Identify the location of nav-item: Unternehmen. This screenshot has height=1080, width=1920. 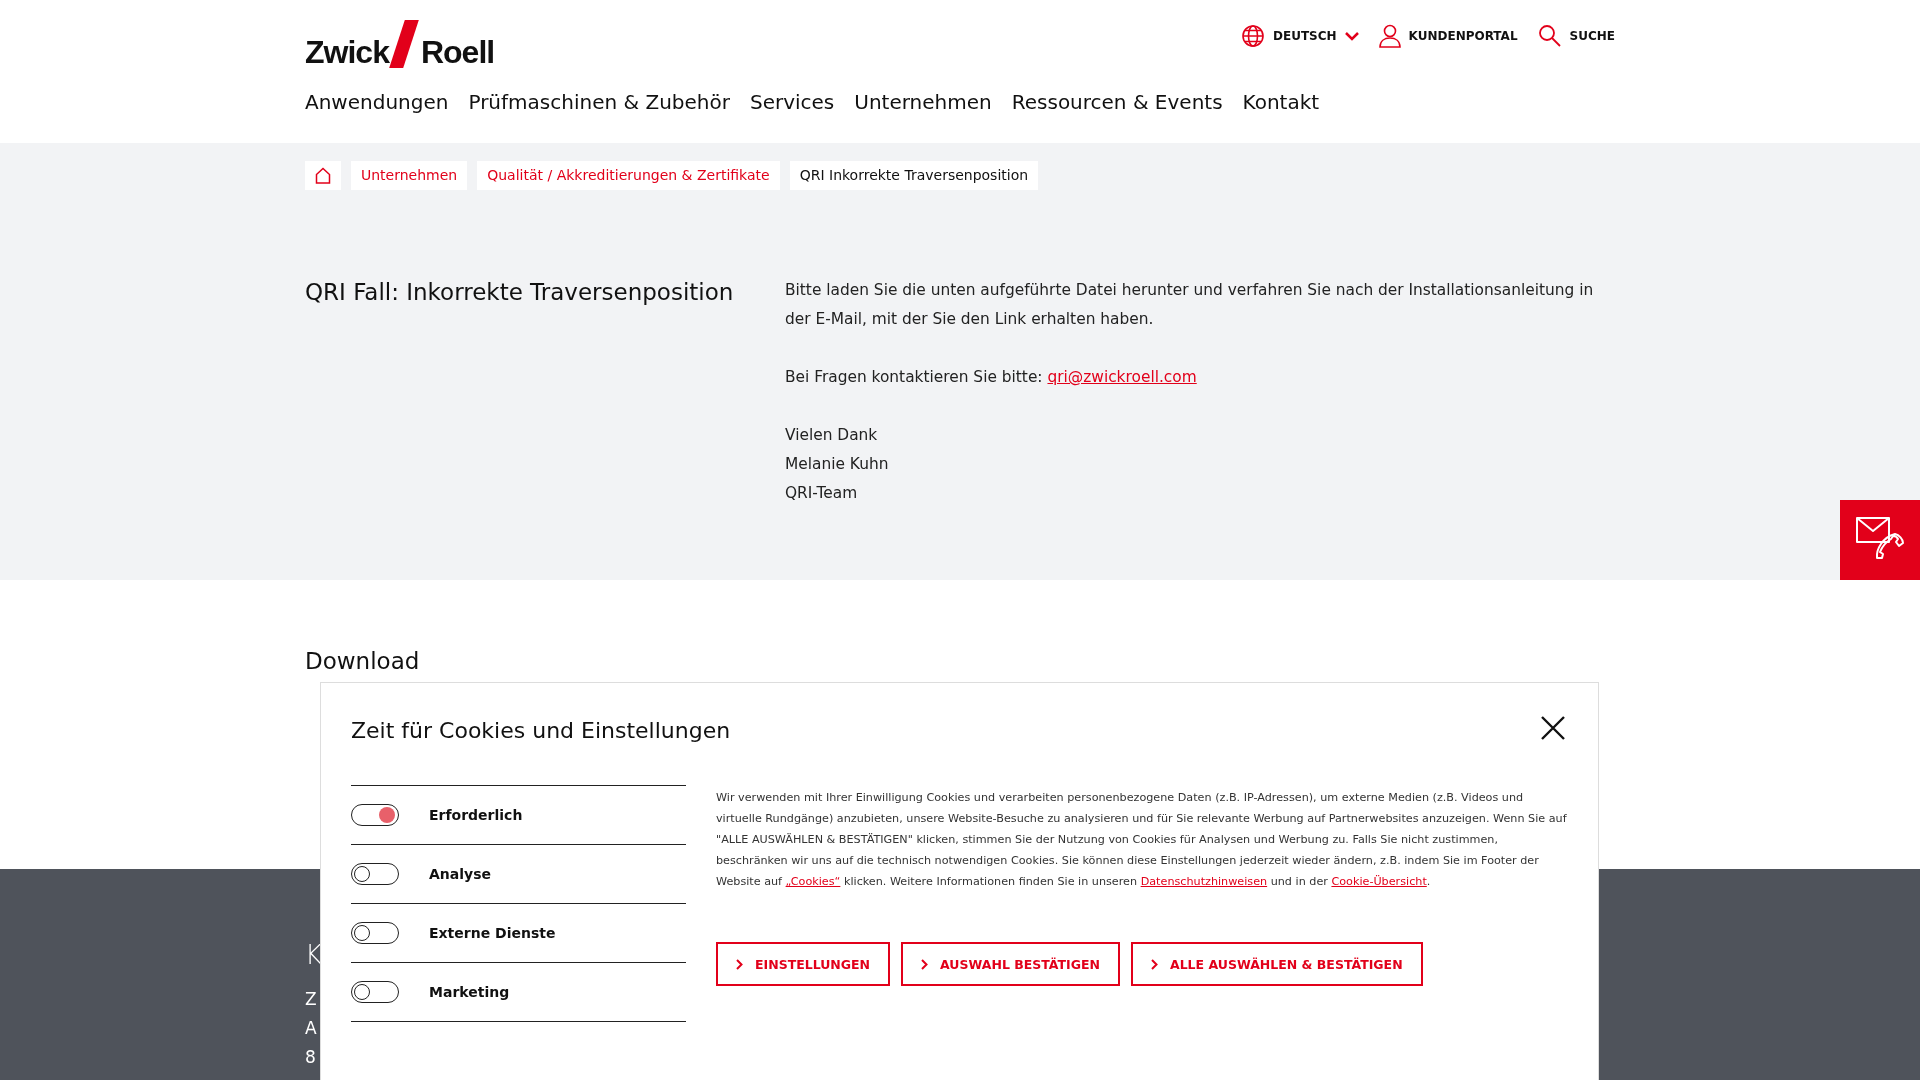
(923, 102).